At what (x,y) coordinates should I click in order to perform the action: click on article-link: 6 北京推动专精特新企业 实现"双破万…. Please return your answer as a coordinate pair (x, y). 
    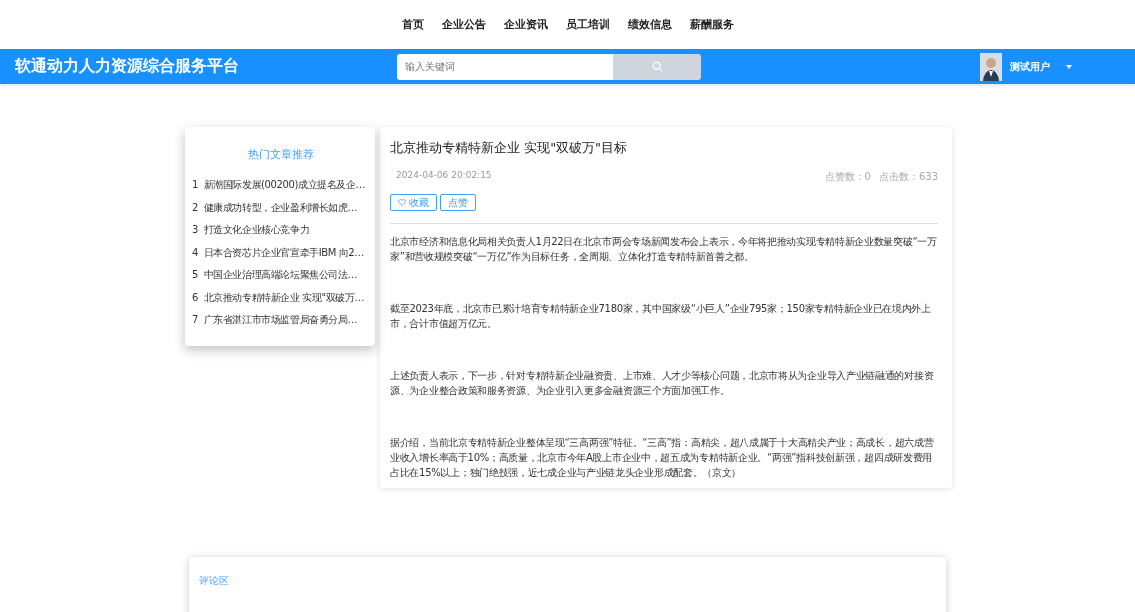
    Looking at the image, I should click on (278, 297).